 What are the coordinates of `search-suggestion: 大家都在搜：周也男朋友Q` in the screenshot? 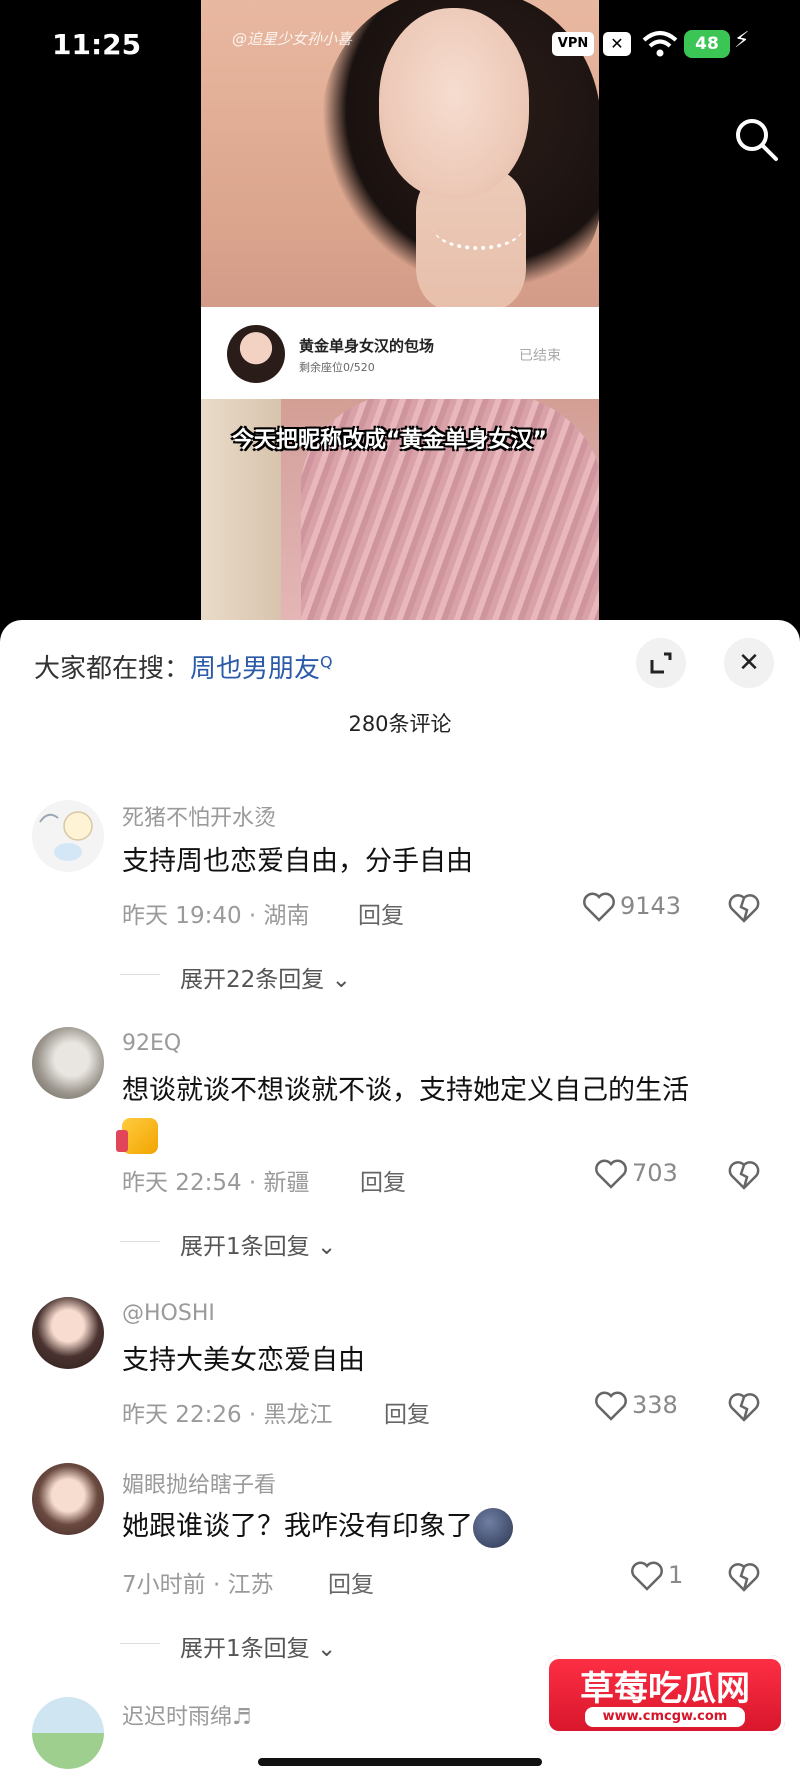 It's located at (183, 666).